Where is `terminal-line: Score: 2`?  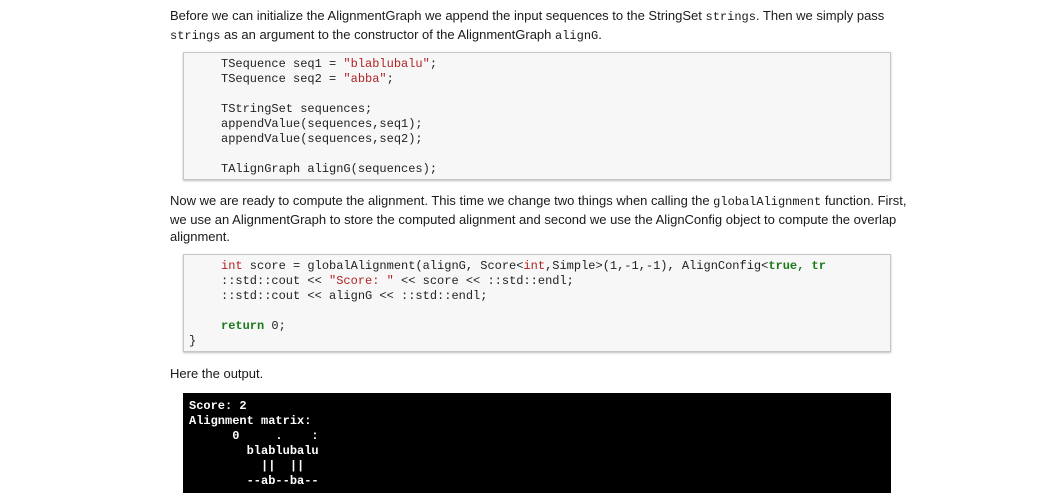 terminal-line: Score: 2 is located at coordinates (218, 406).